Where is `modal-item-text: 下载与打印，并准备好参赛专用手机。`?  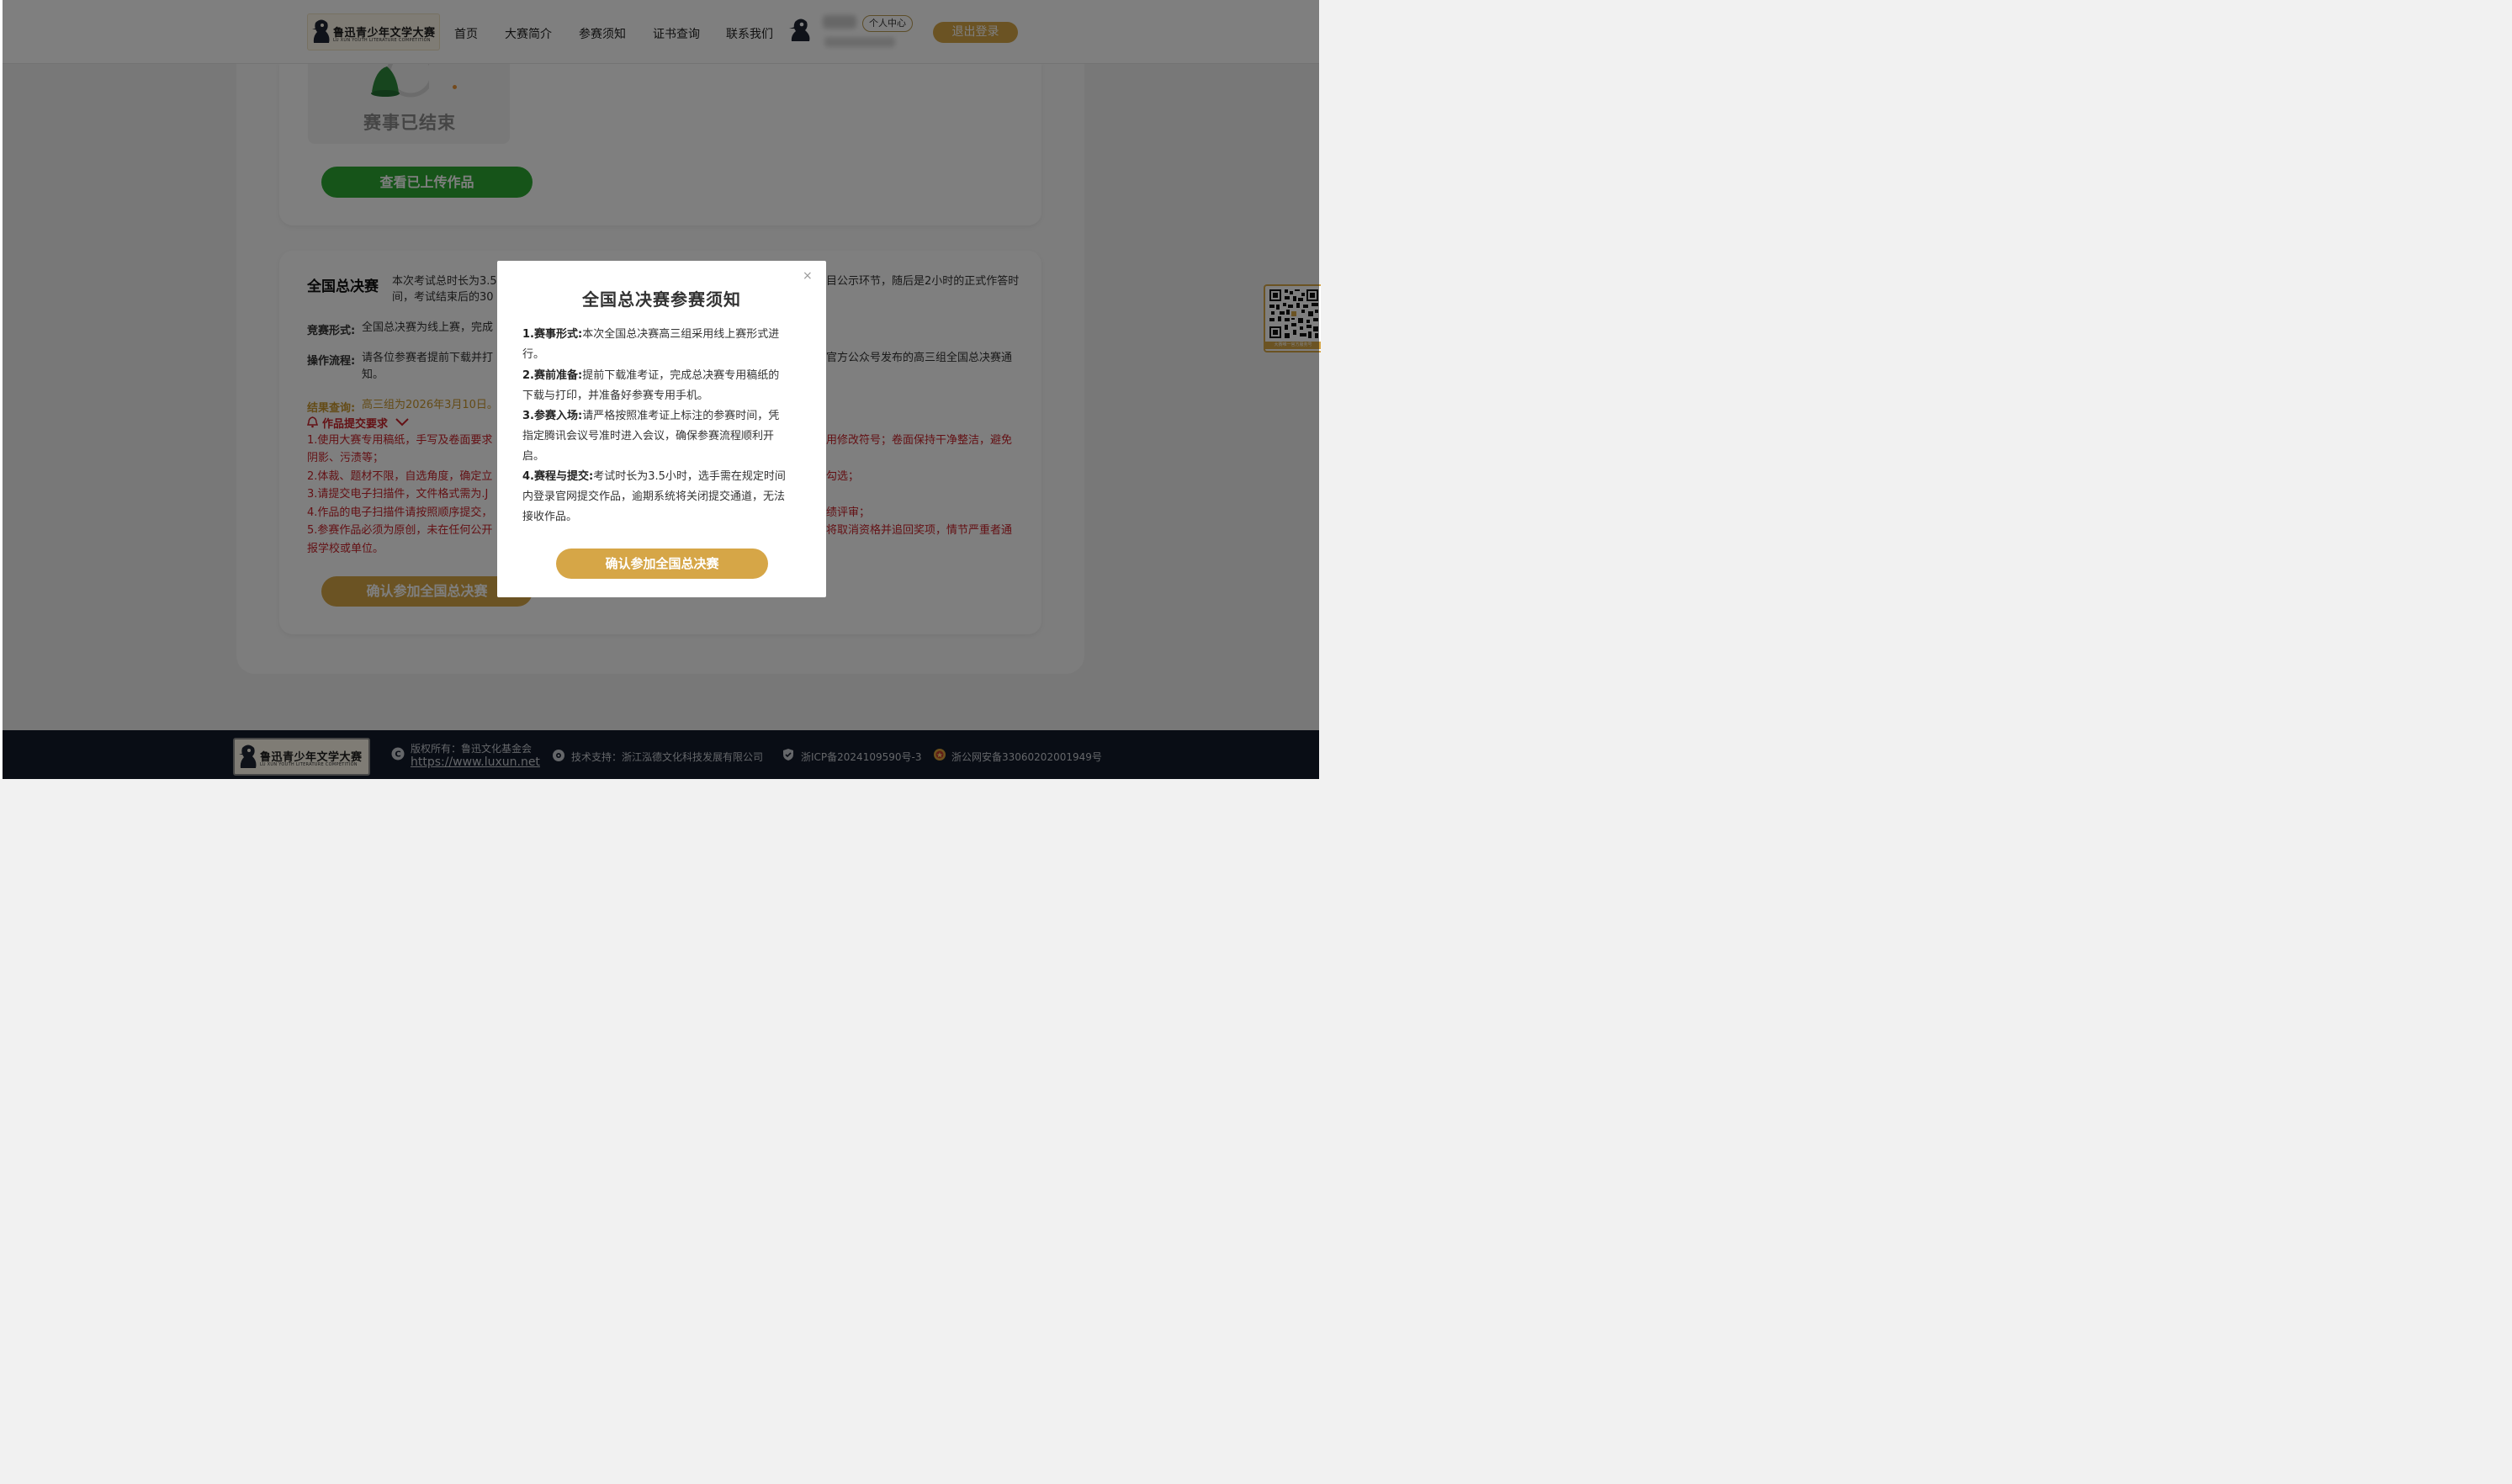
modal-item-text: 下载与打印，并准备好参赛专用手机。 is located at coordinates (615, 396).